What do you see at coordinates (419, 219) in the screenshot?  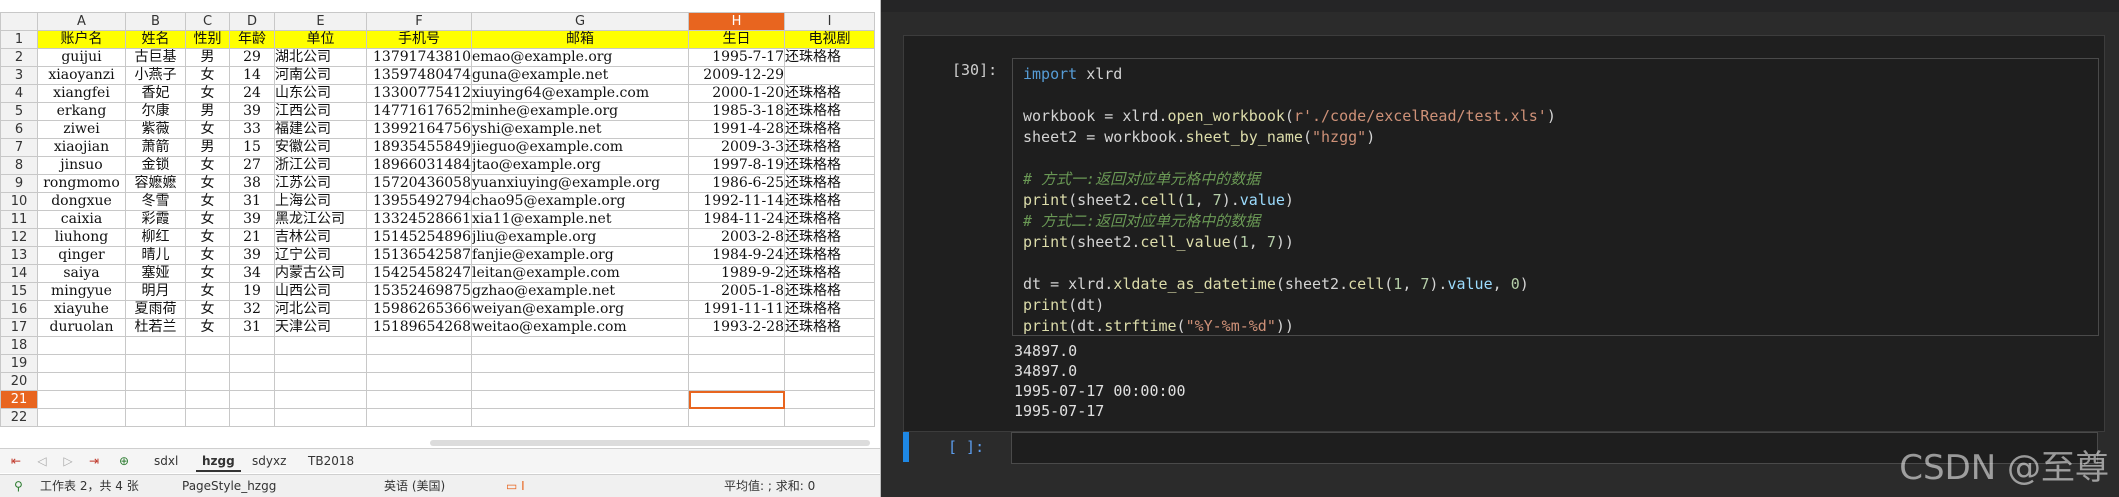 I see `table-cell: 13324528661` at bounding box center [419, 219].